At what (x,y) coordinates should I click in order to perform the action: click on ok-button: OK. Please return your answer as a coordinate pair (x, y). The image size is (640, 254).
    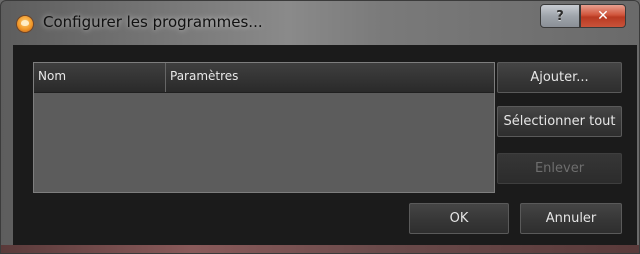
    Looking at the image, I should click on (459, 218).